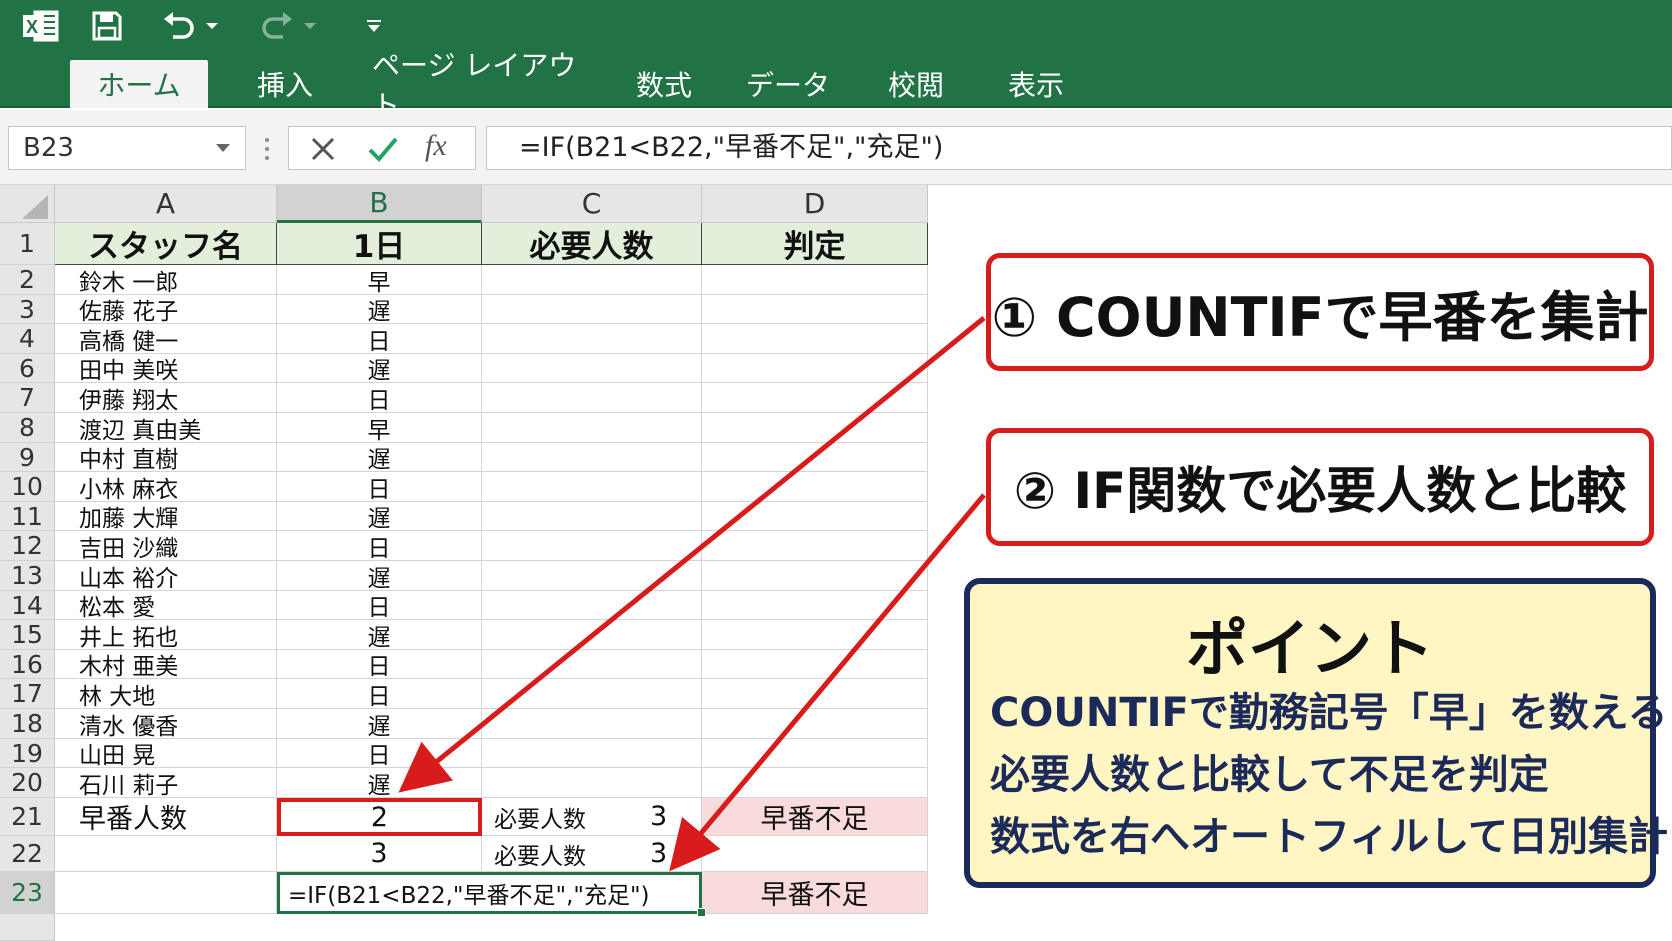 The width and height of the screenshot is (1672, 941). Describe the element at coordinates (1329, 837) in the screenshot. I see `point-line-3: 数式を右へオートフィルして日別集計` at that location.